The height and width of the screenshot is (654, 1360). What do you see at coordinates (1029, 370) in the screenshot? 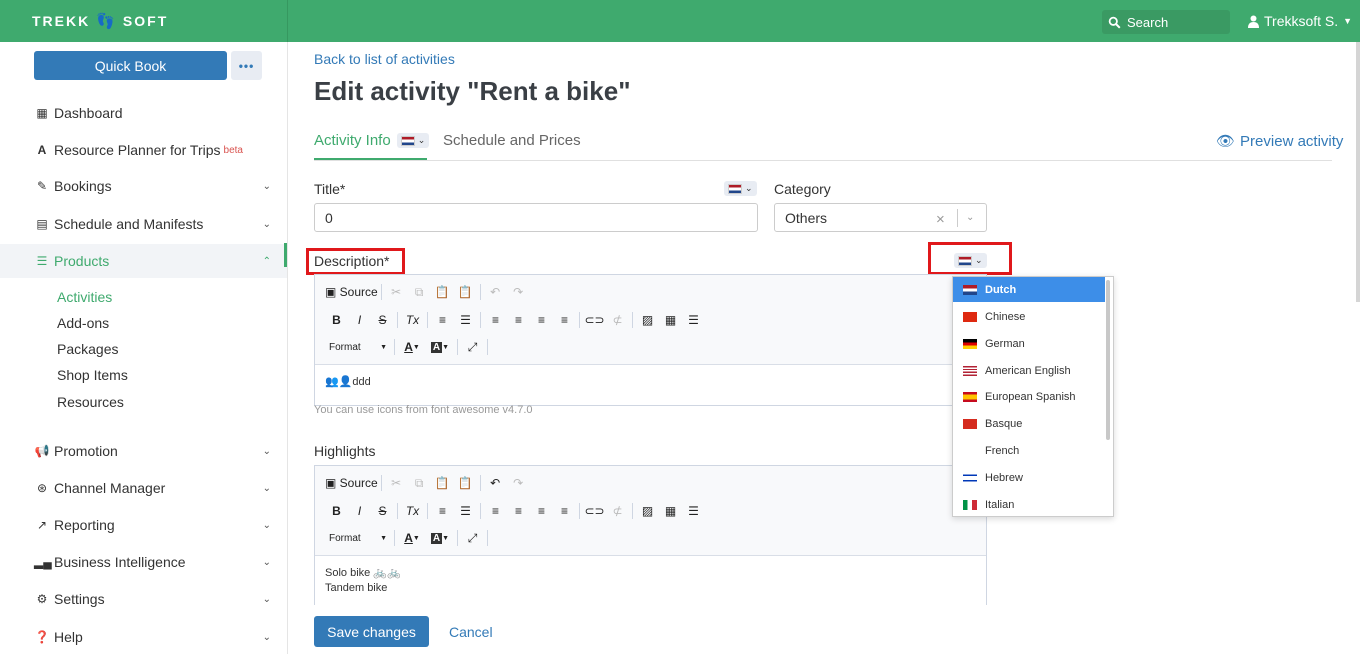
I see `language-option-american-english: American English` at bounding box center [1029, 370].